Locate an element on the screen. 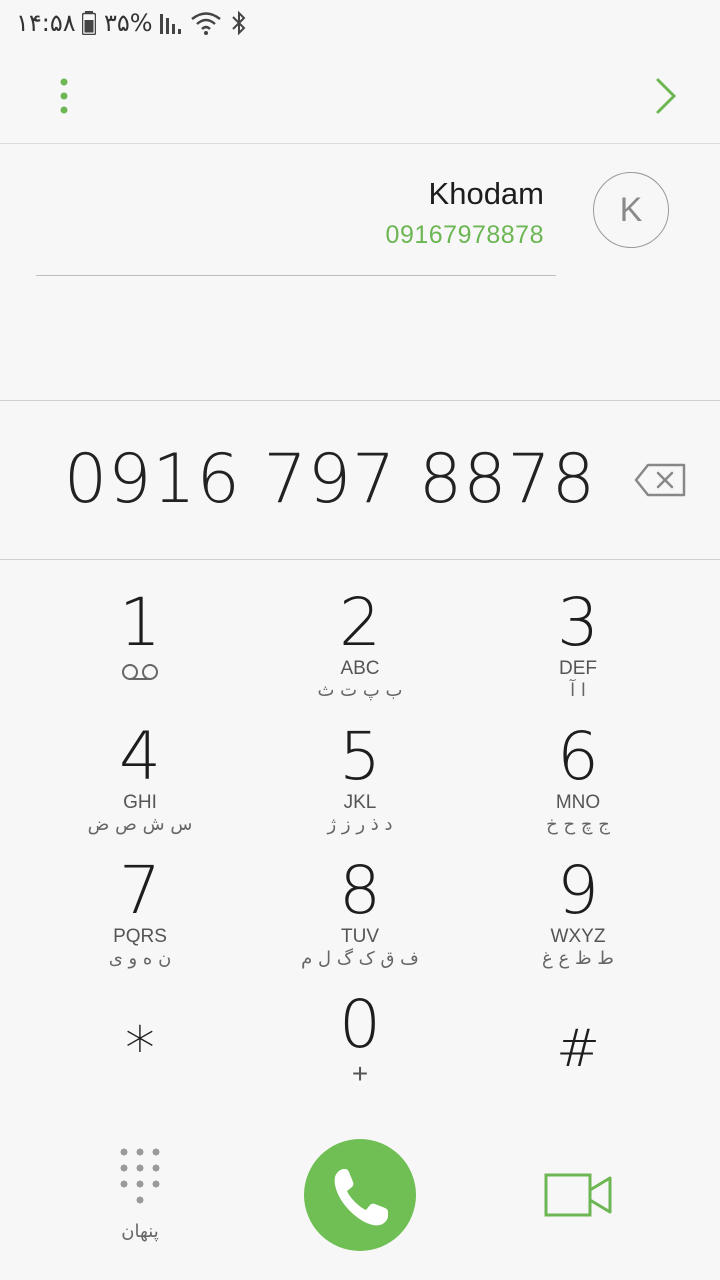 Image resolution: width=720 pixels, height=1280 pixels. divider is located at coordinates (296, 275).